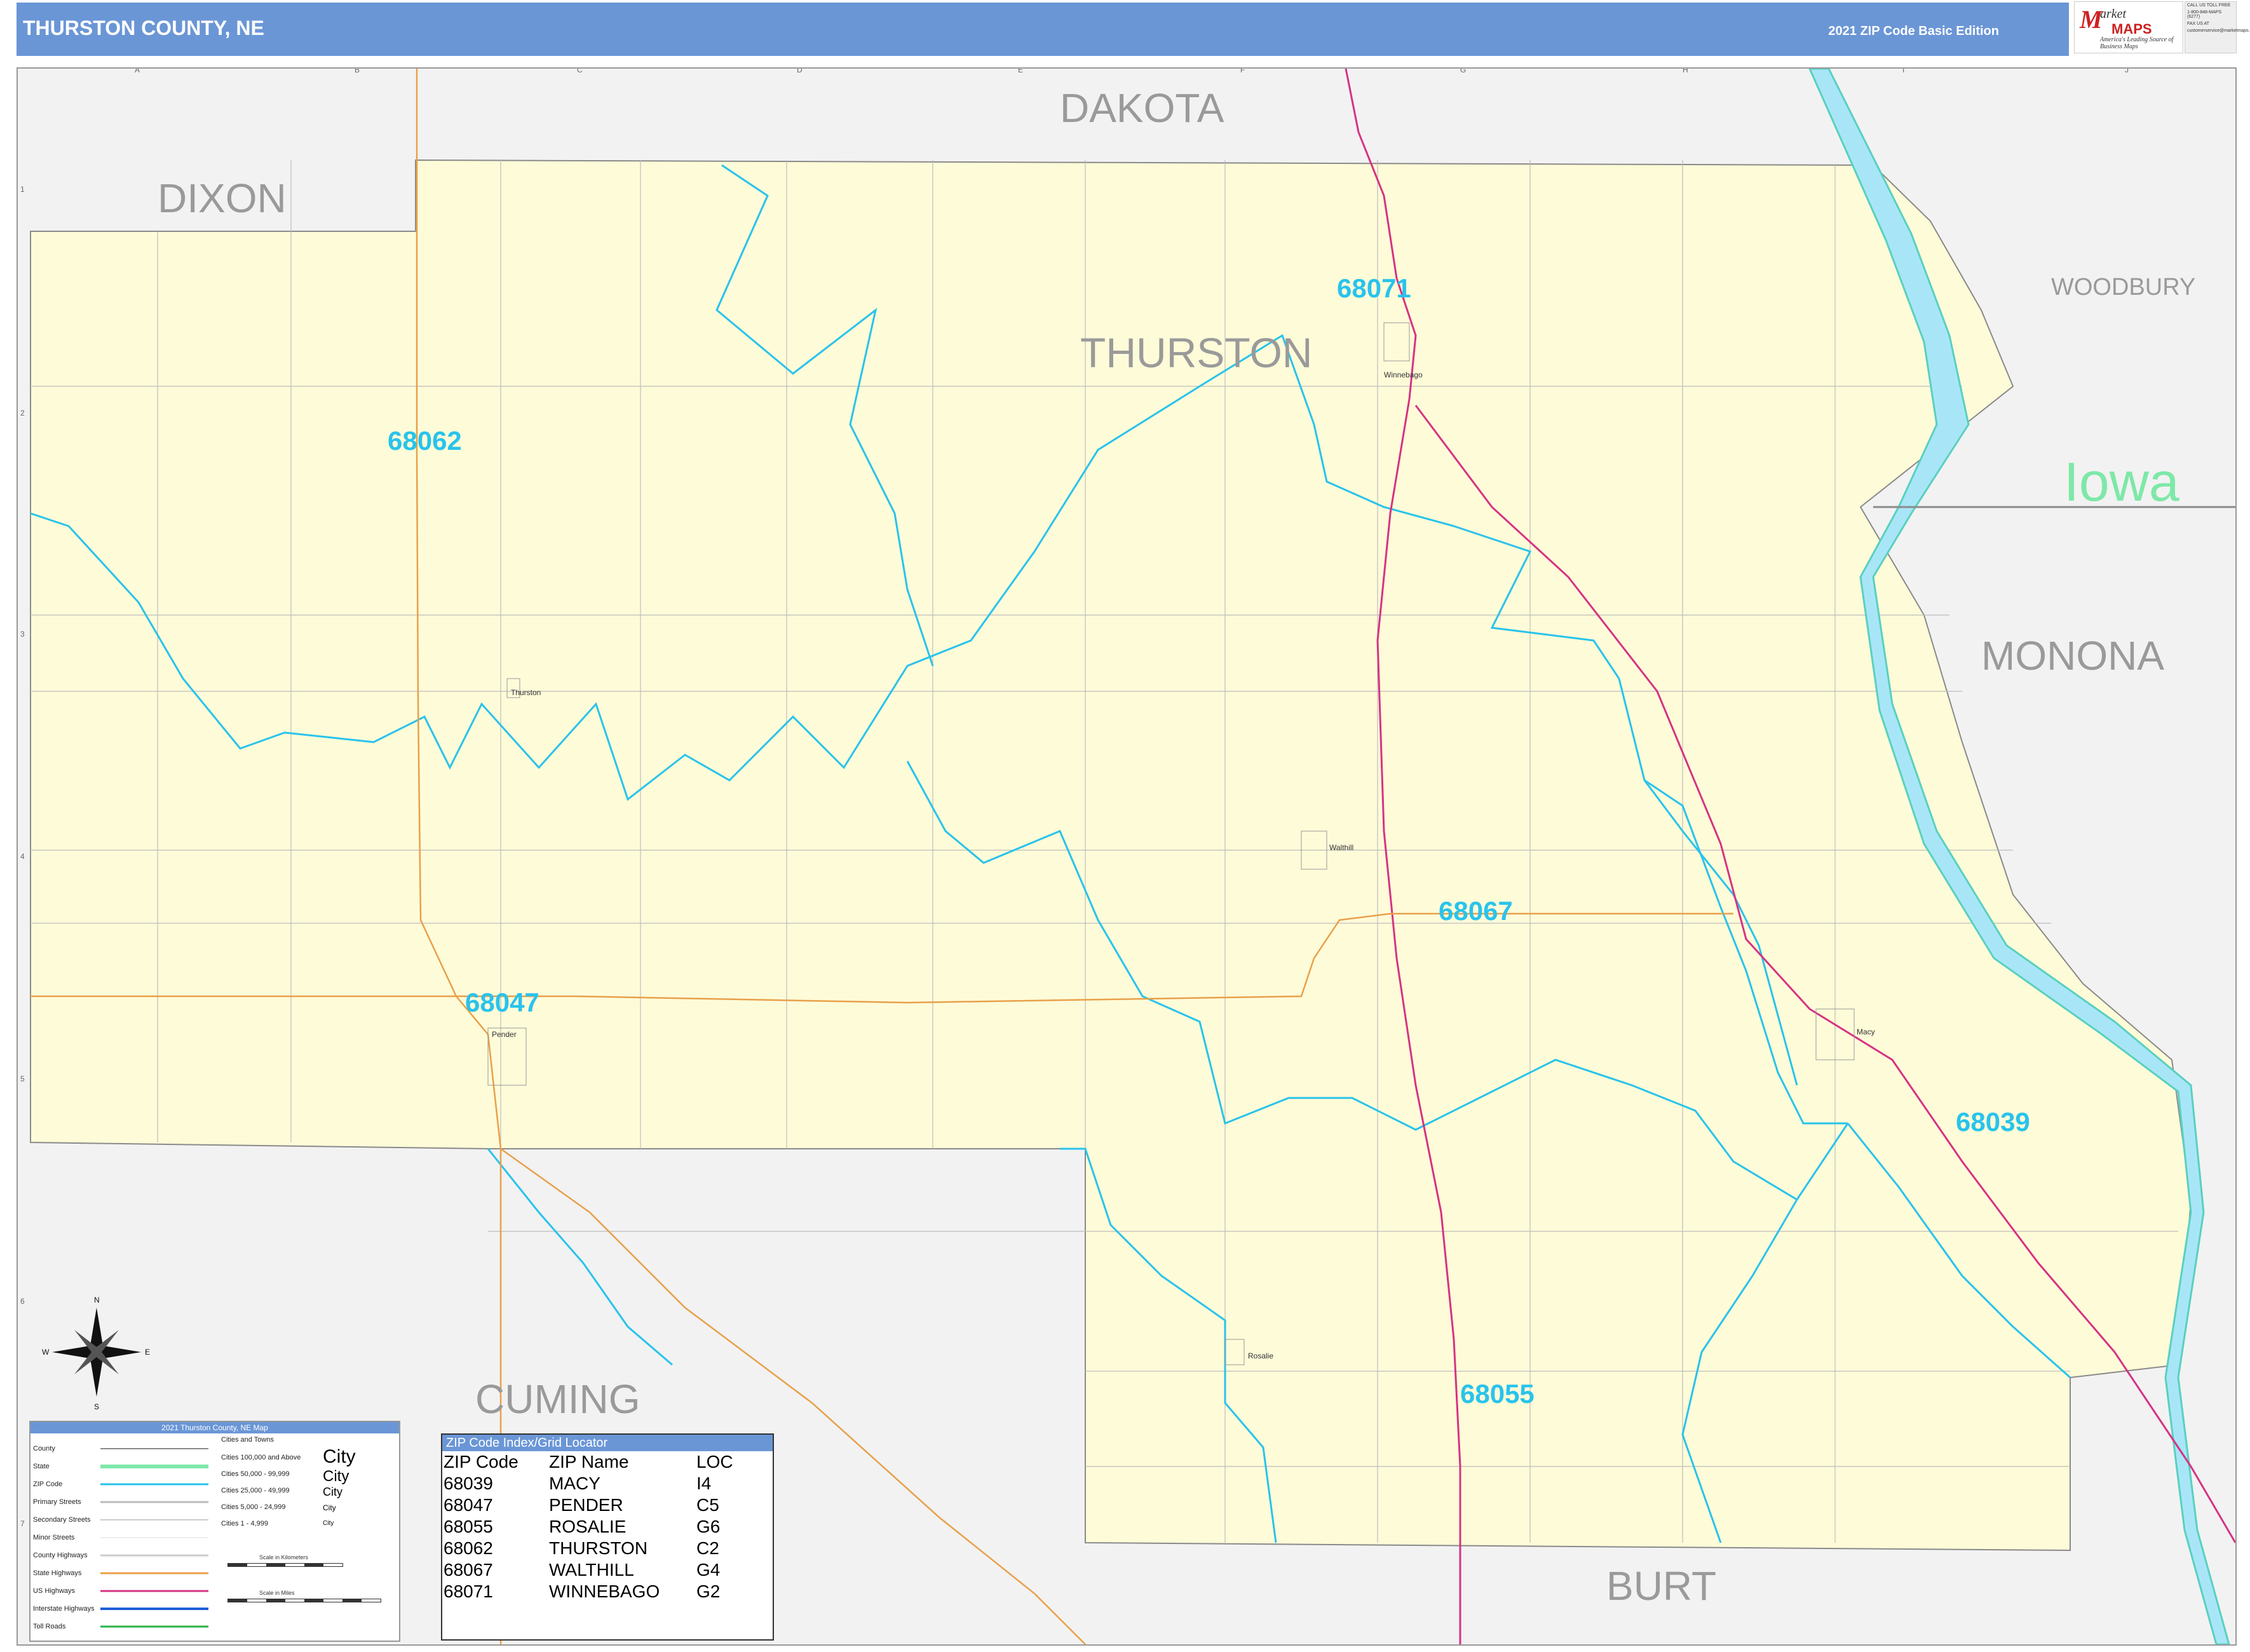 This screenshot has height=1652, width=2250. What do you see at coordinates (468, 1483) in the screenshot?
I see `zip-cell: 68039` at bounding box center [468, 1483].